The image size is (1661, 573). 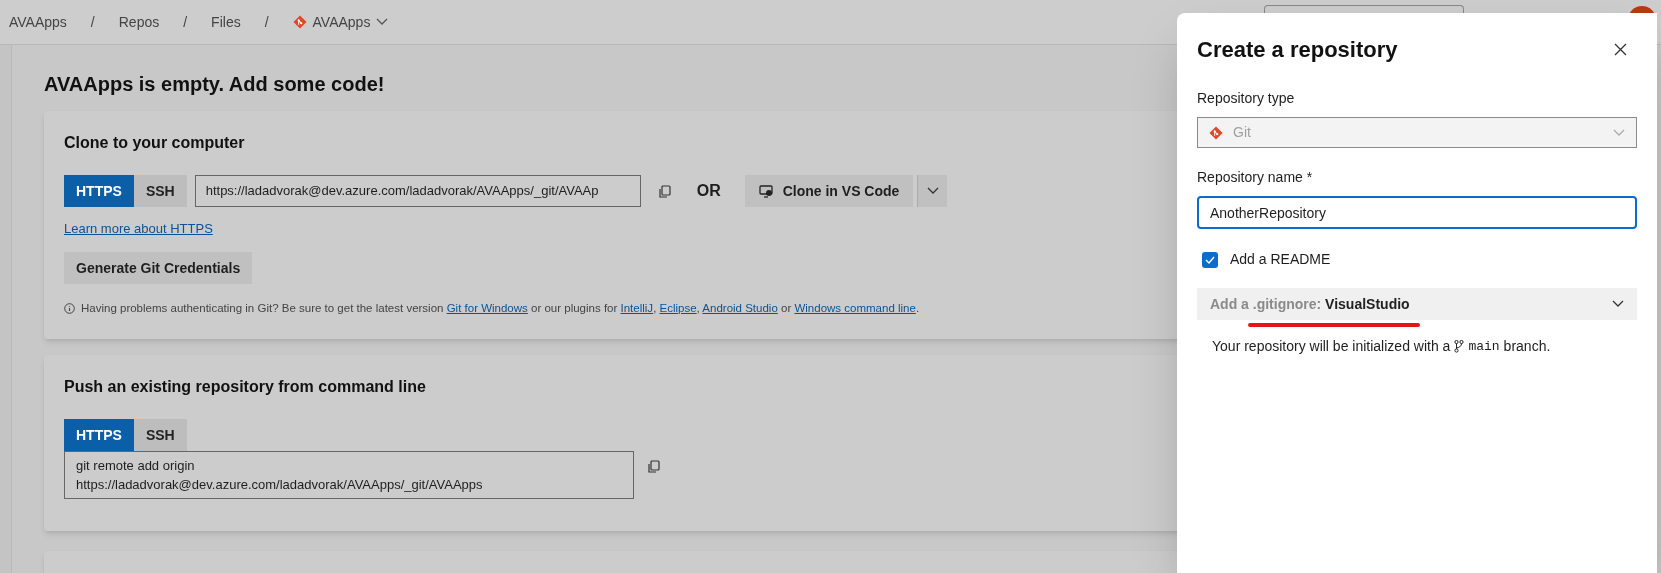 What do you see at coordinates (1331, 346) in the screenshot?
I see `info-text: Your repository will be initialized with a` at bounding box center [1331, 346].